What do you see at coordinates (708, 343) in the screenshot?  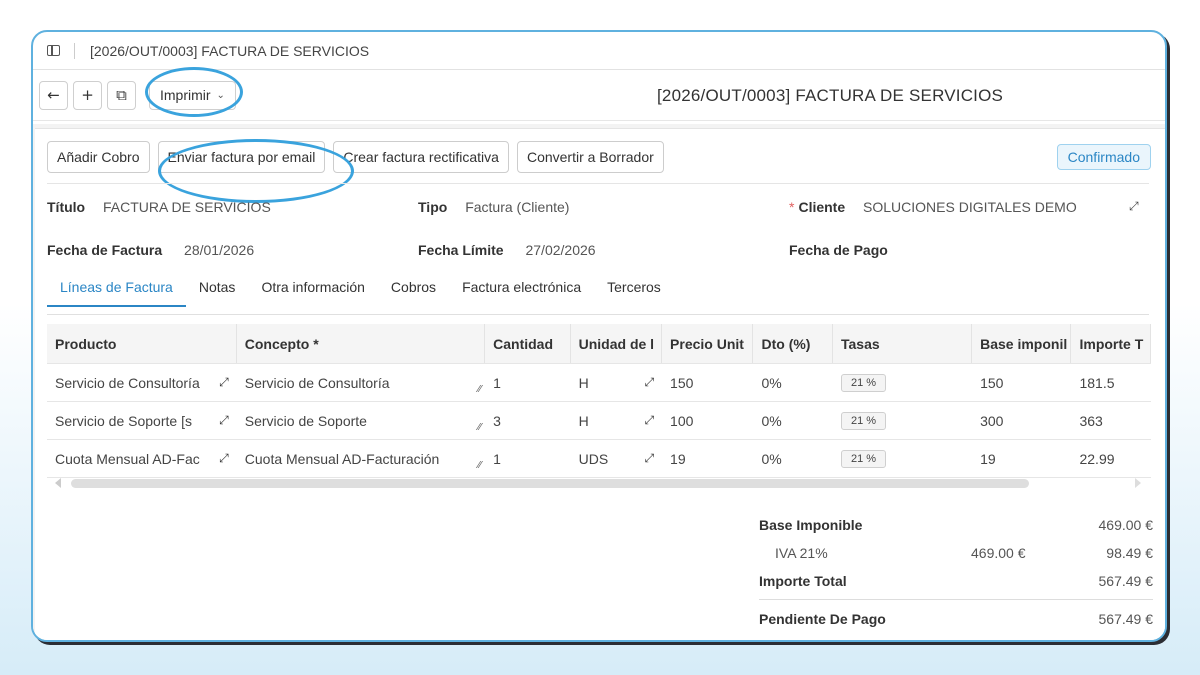 I see `column-header: Precio Unit` at bounding box center [708, 343].